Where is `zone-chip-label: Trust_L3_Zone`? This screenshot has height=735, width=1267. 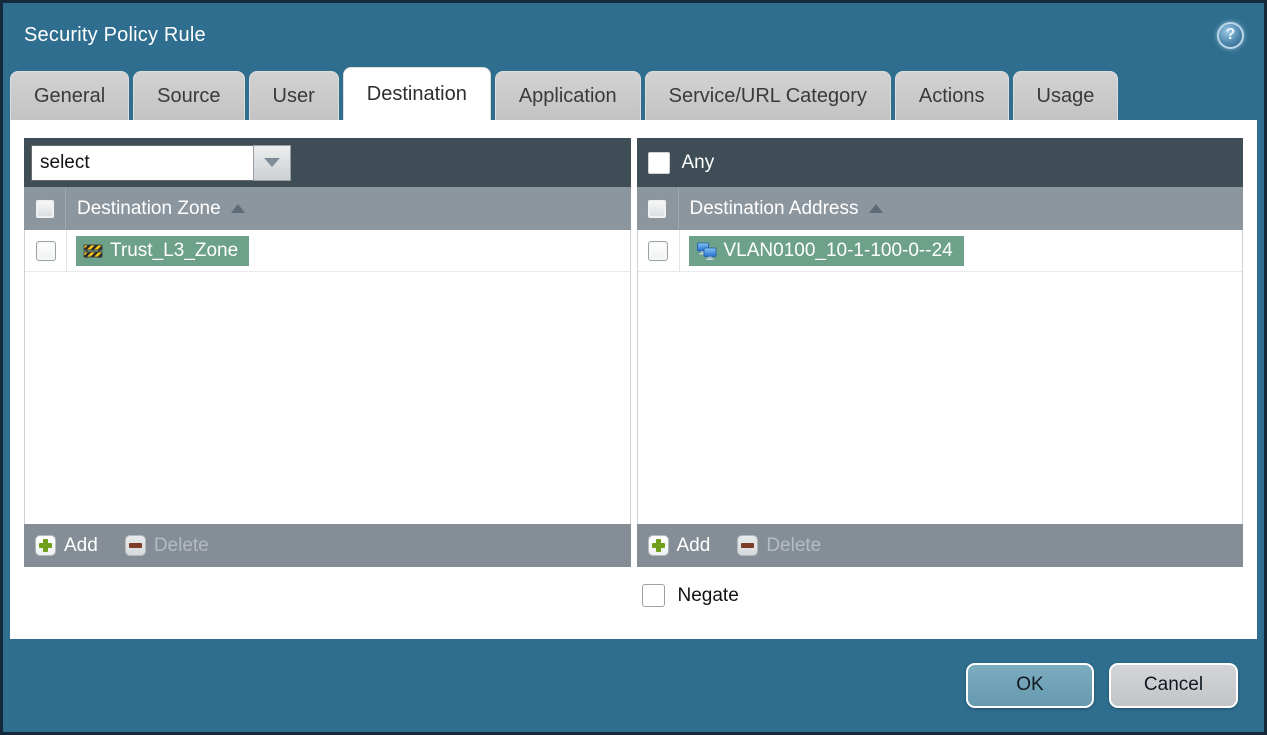
zone-chip-label: Trust_L3_Zone is located at coordinates (174, 250).